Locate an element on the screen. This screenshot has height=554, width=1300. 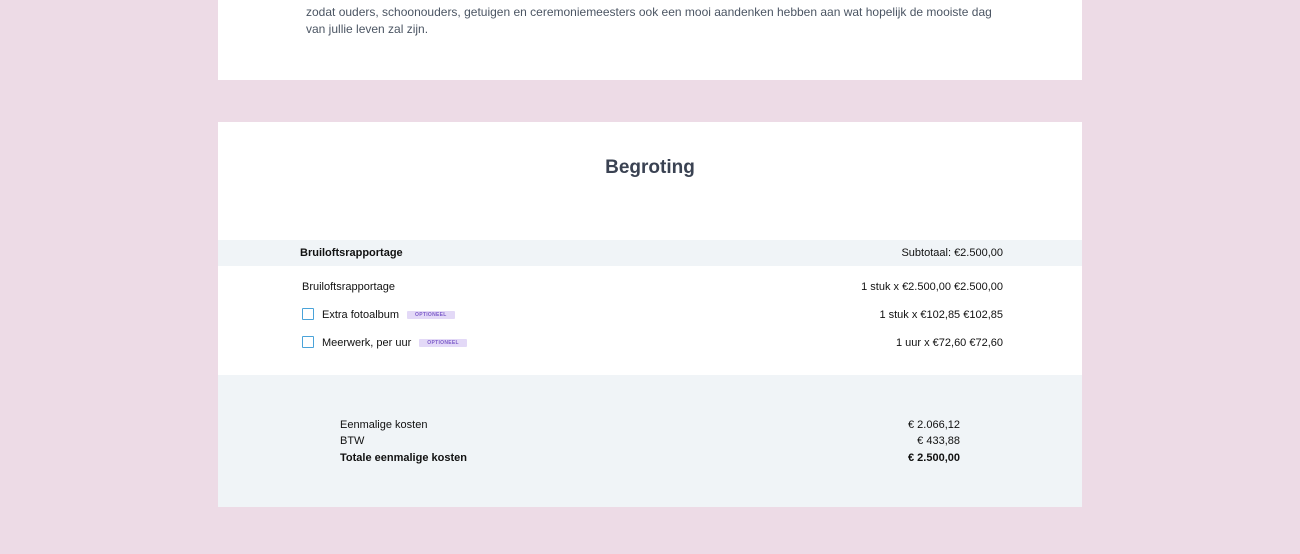
line-item-amount: 1 stuk x €2.500,00 €2.500,00 is located at coordinates (932, 287).